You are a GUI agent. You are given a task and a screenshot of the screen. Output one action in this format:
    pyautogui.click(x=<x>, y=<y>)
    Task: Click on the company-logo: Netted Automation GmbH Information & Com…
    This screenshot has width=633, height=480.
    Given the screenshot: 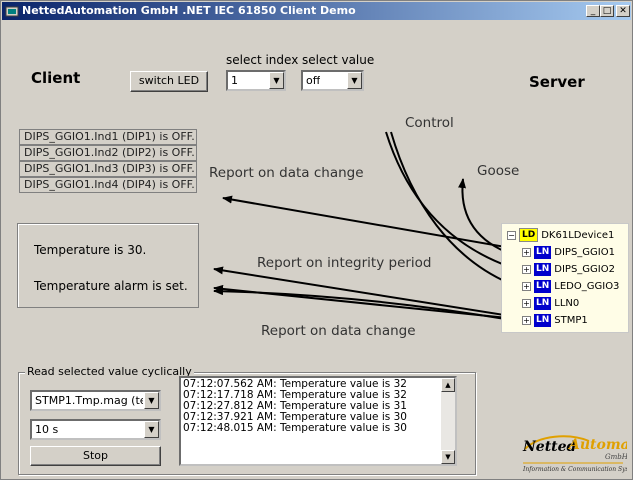 What is the action you would take?
    pyautogui.click(x=575, y=453)
    